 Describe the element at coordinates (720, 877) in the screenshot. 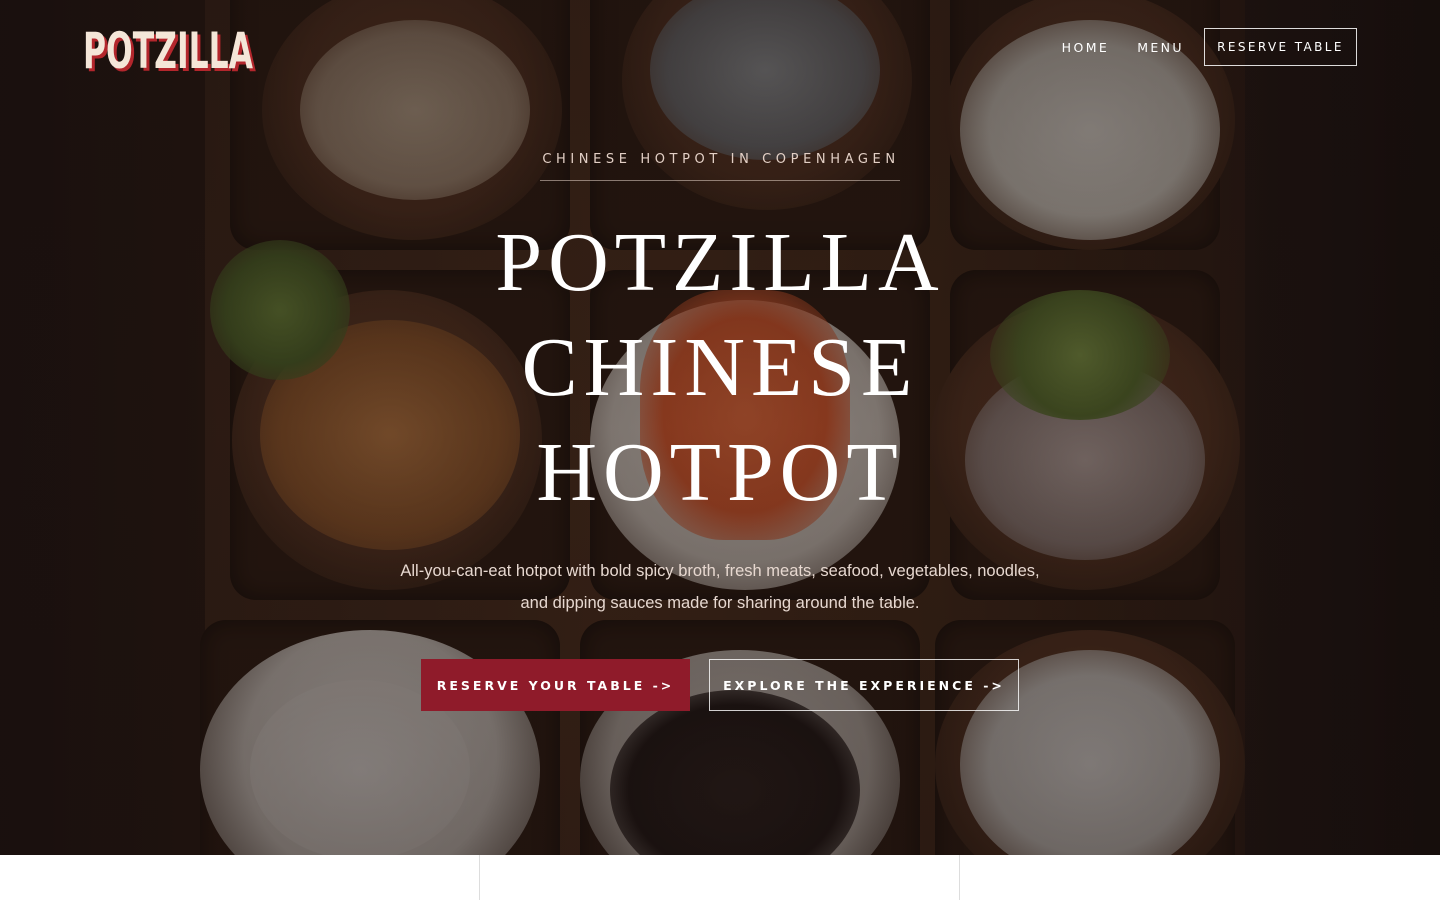

I see `below-fold-section` at that location.